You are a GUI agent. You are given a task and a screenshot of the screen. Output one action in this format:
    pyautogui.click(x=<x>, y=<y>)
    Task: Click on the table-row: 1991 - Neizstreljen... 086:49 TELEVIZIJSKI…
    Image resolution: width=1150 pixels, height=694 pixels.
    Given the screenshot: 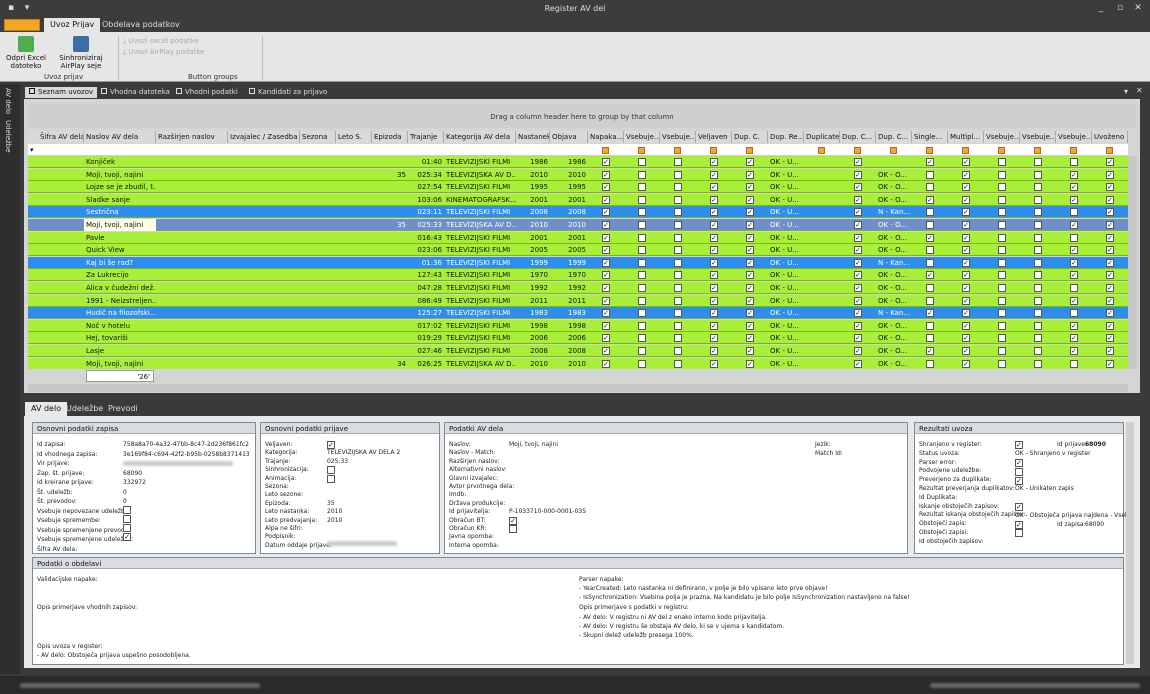 What is the action you would take?
    pyautogui.click(x=578, y=300)
    